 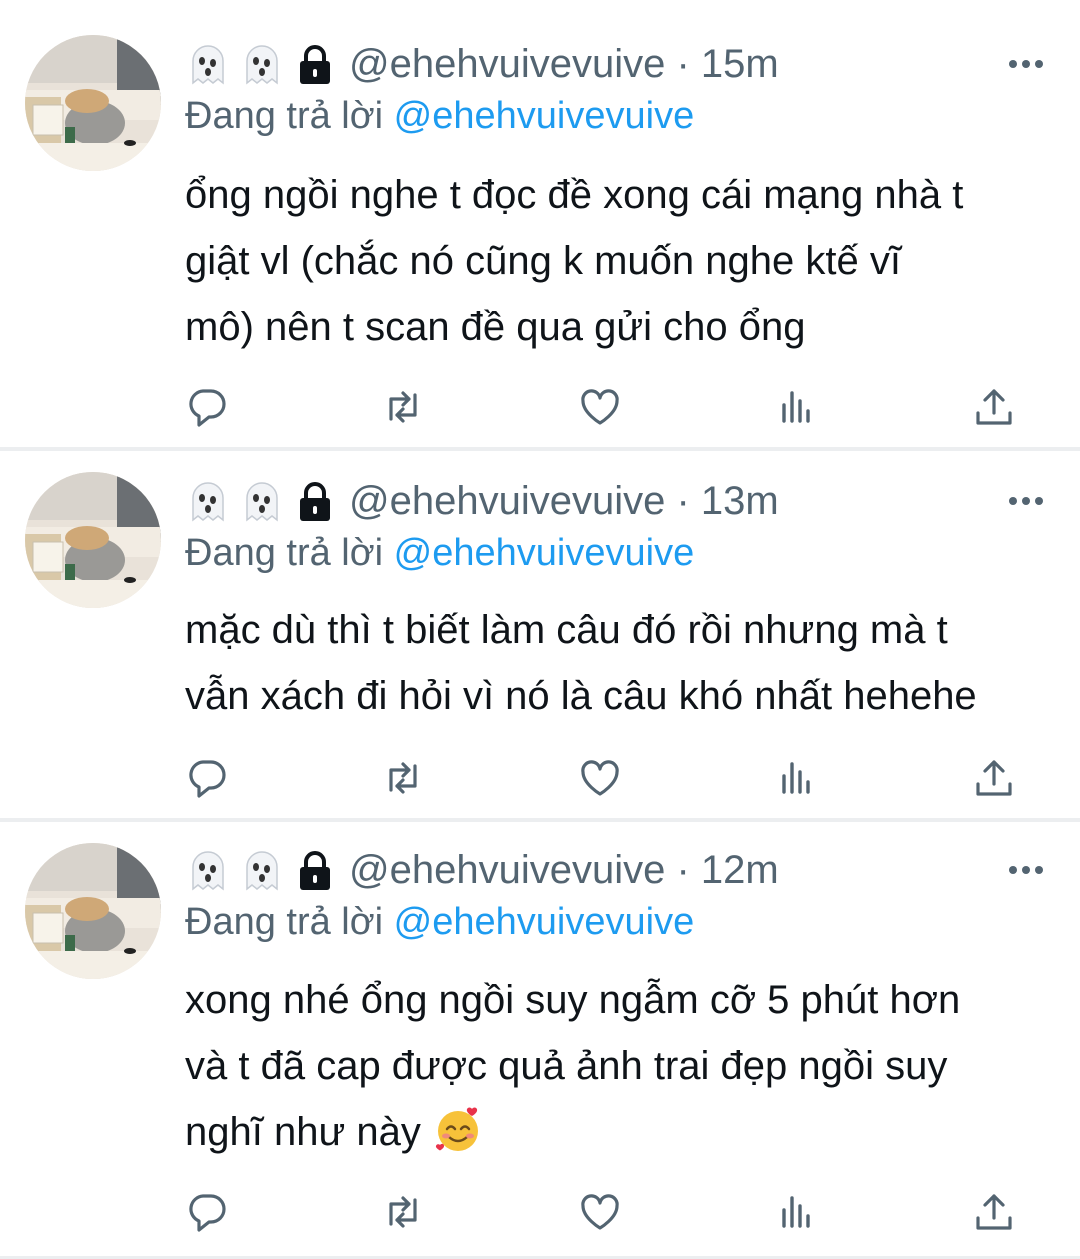 I want to click on tweet-header: @ehehvuivevuive · 13m, so click(x=482, y=501).